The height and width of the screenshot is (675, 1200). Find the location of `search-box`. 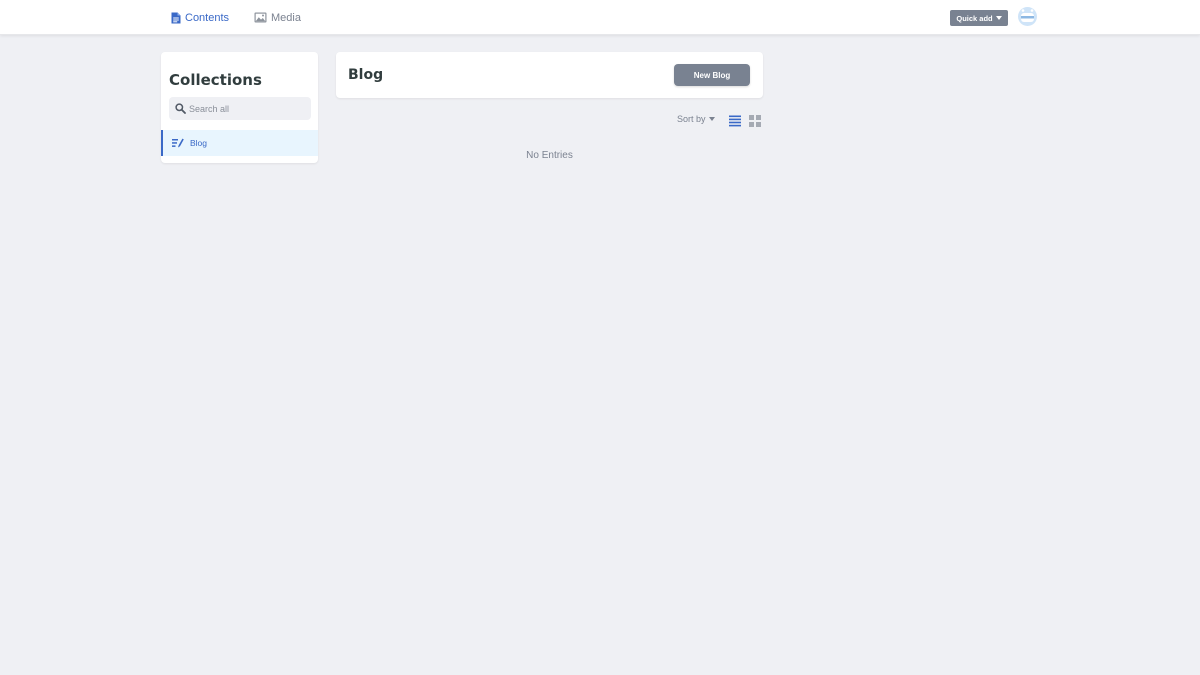

search-box is located at coordinates (240, 108).